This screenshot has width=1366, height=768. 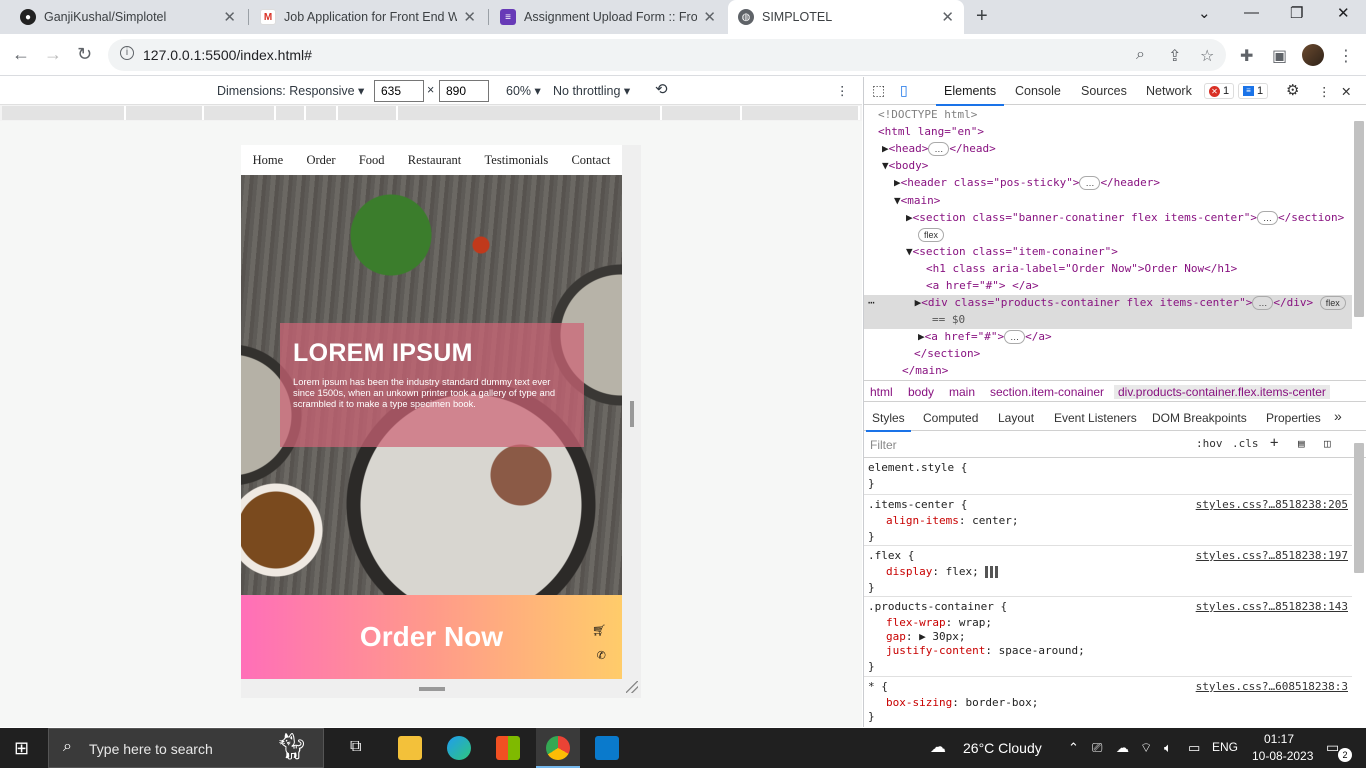 What do you see at coordinates (917, 200) in the screenshot?
I see `main-node: ▼<main>` at bounding box center [917, 200].